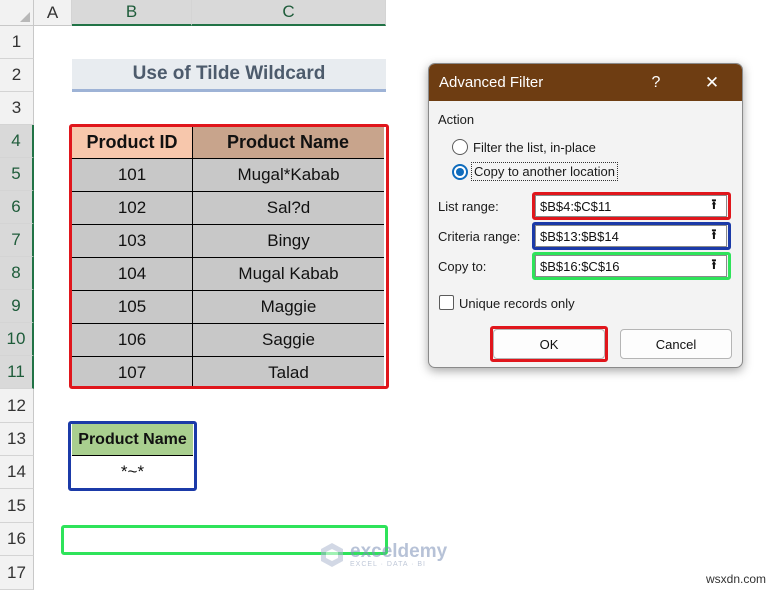 The width and height of the screenshot is (780, 590). I want to click on unique-records-label: Unique records only, so click(517, 303).